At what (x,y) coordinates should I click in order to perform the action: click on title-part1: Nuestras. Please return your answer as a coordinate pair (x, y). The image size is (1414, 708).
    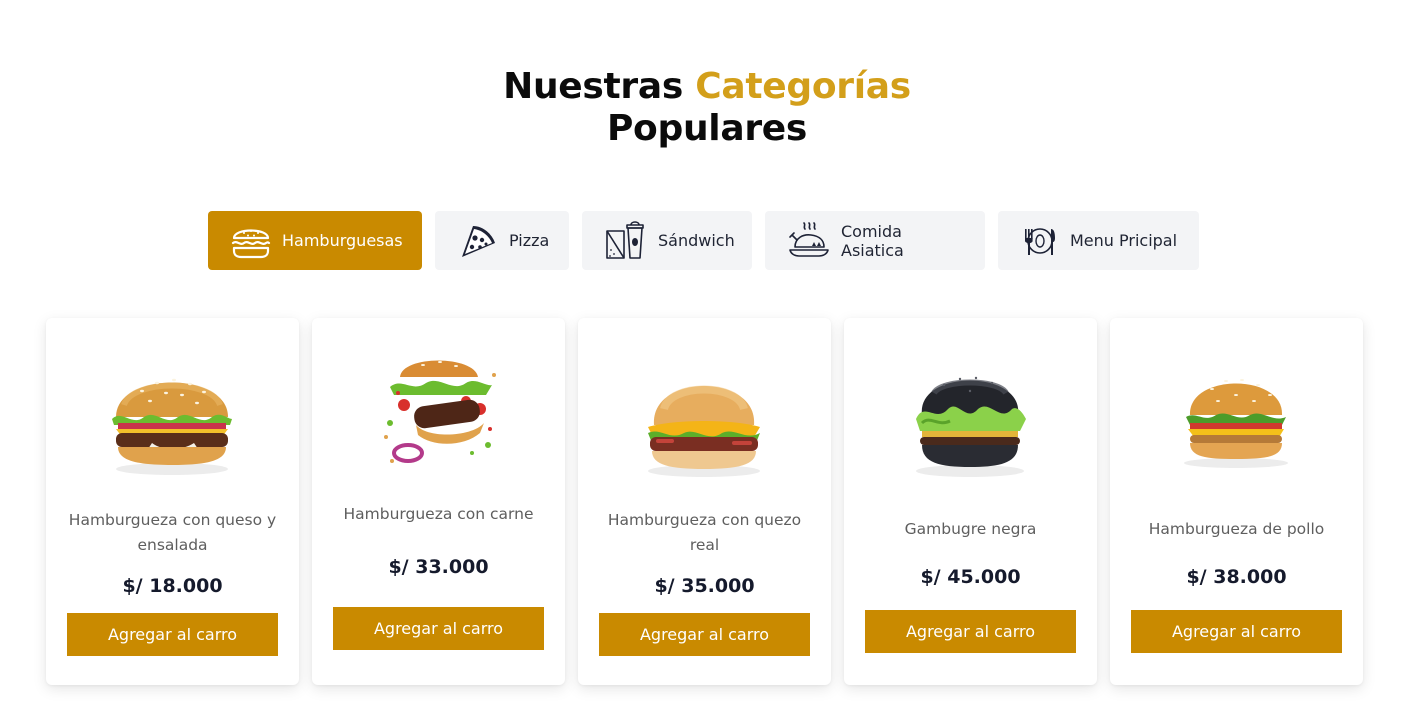
    Looking at the image, I should click on (593, 86).